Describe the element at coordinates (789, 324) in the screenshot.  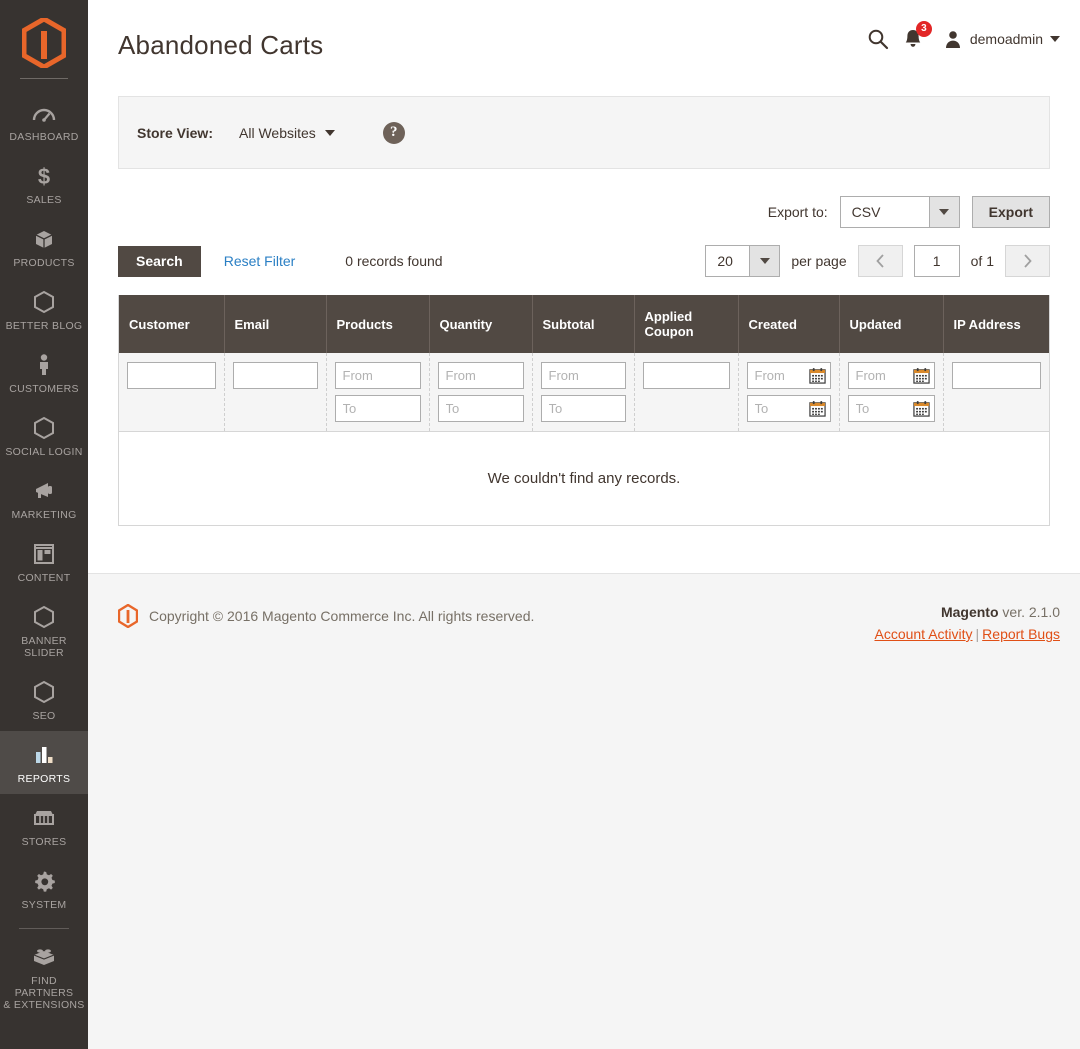
I see `column-header-created: Created` at that location.